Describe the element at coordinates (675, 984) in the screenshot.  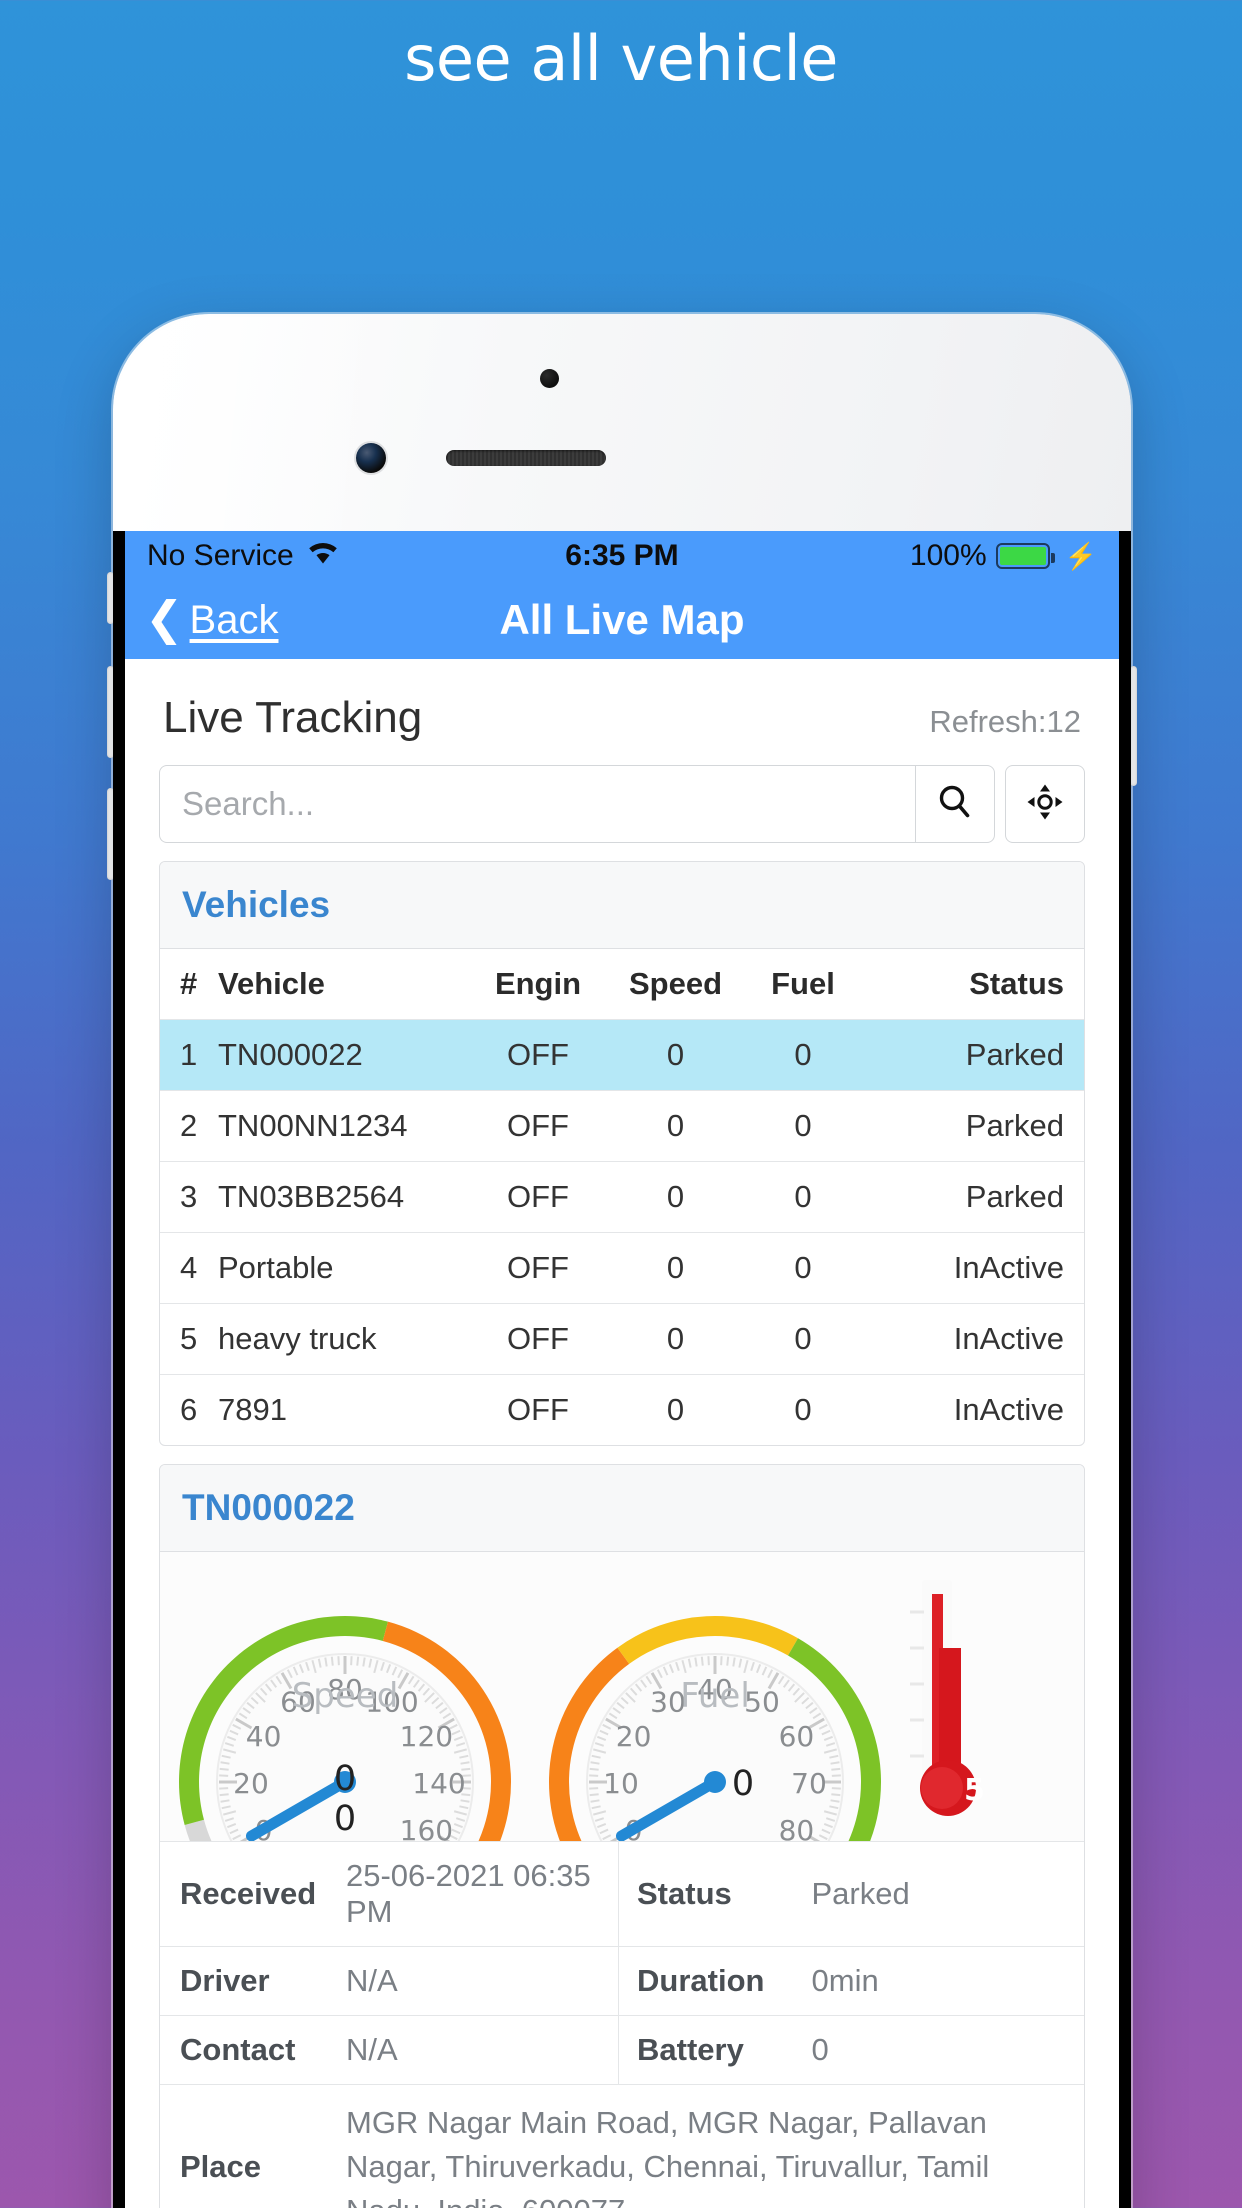
I see `column-header-speed: Speed` at that location.